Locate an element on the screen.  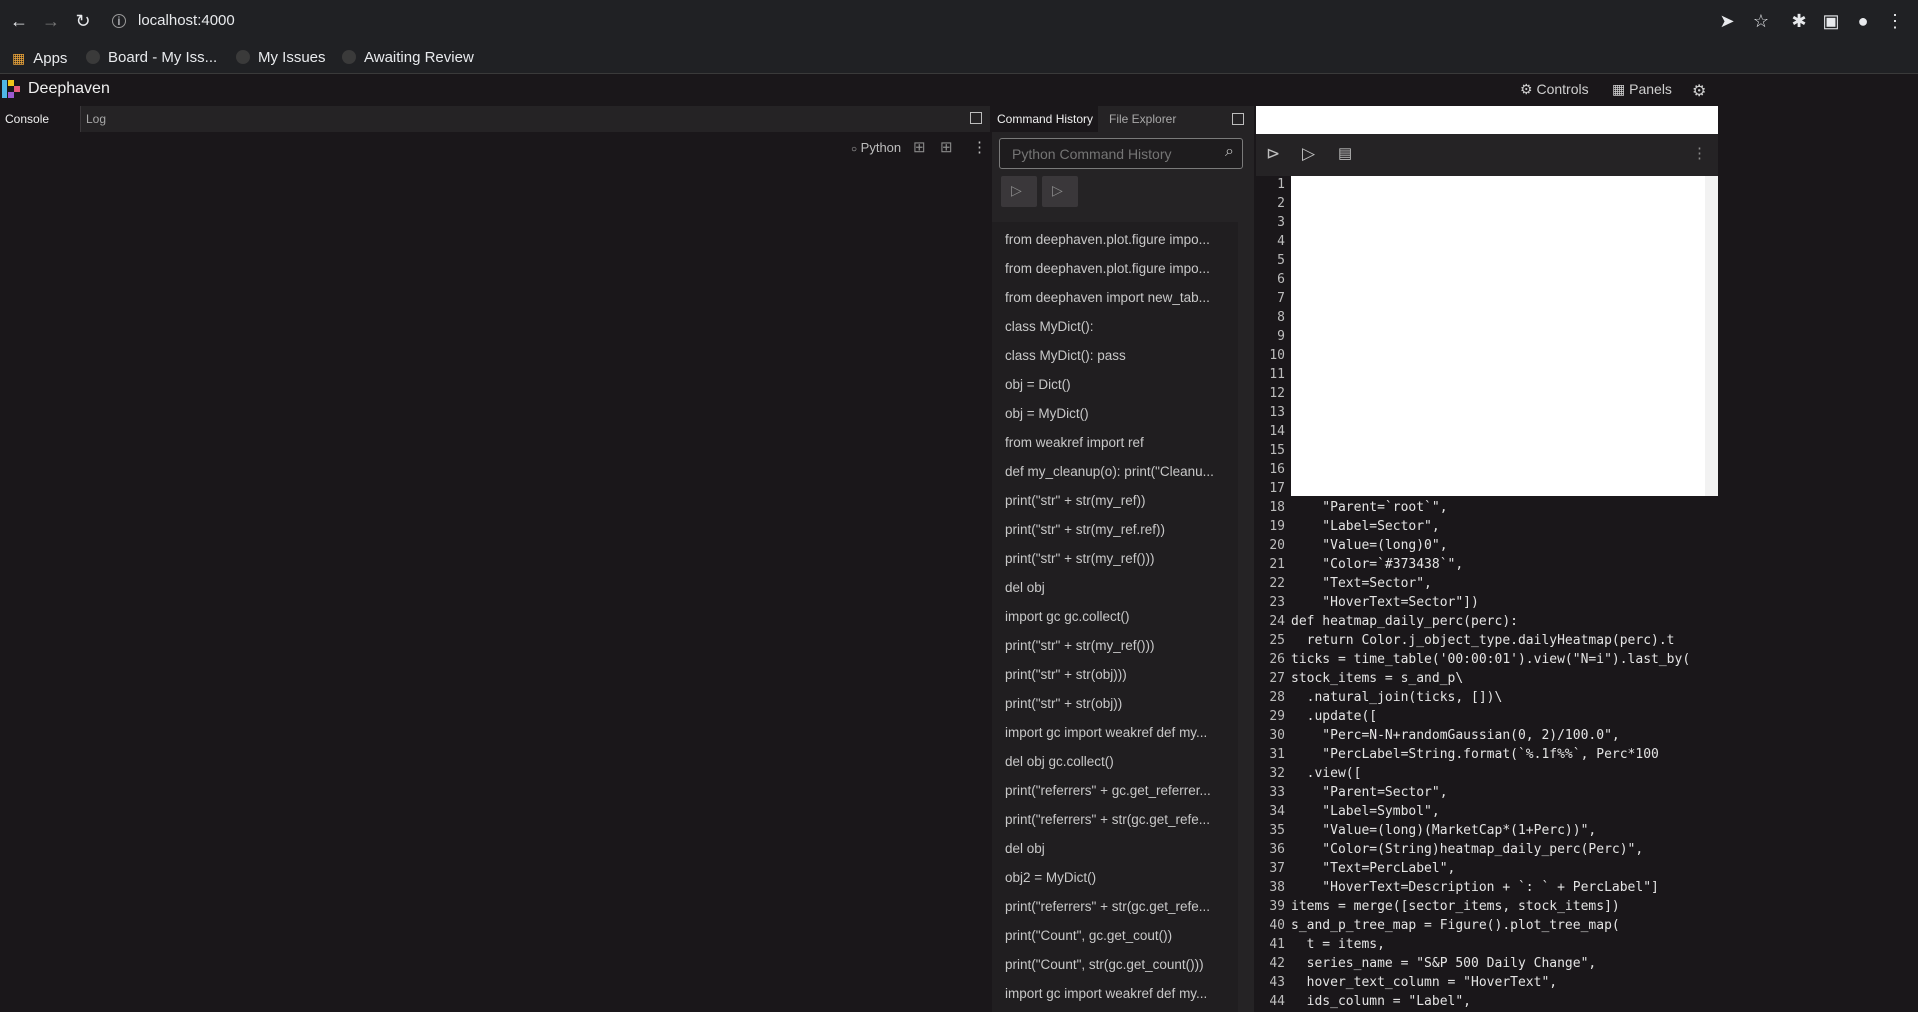
apps-grid-icon: ▦ is located at coordinates (19, 58).